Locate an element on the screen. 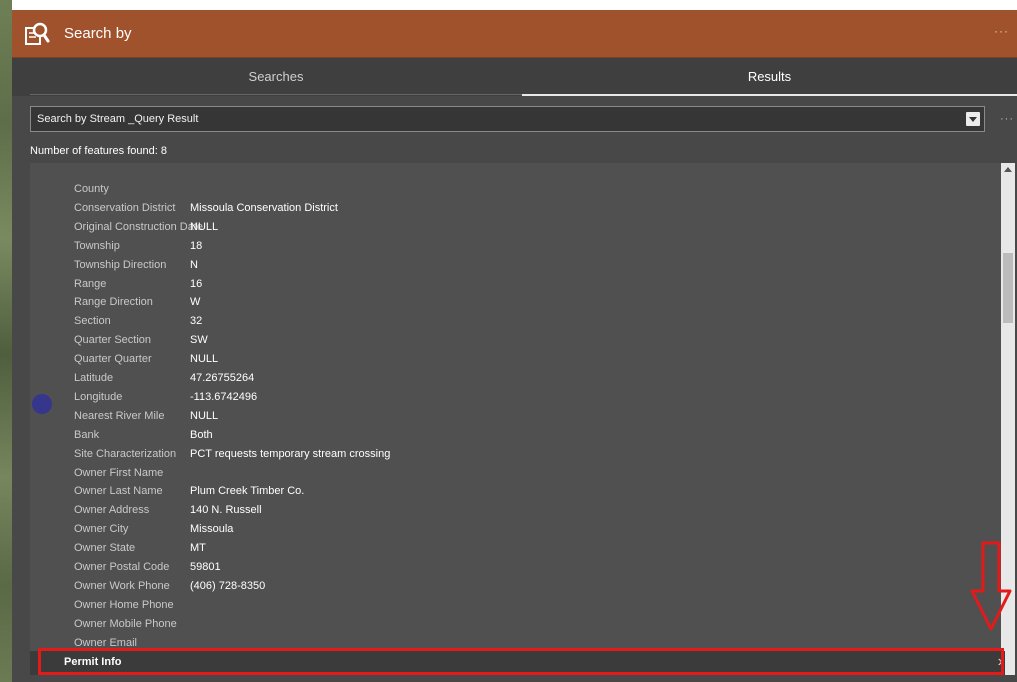 Image resolution: width=1017 pixels, height=682 pixels. attribute-label: Conservation District is located at coordinates (125, 207).